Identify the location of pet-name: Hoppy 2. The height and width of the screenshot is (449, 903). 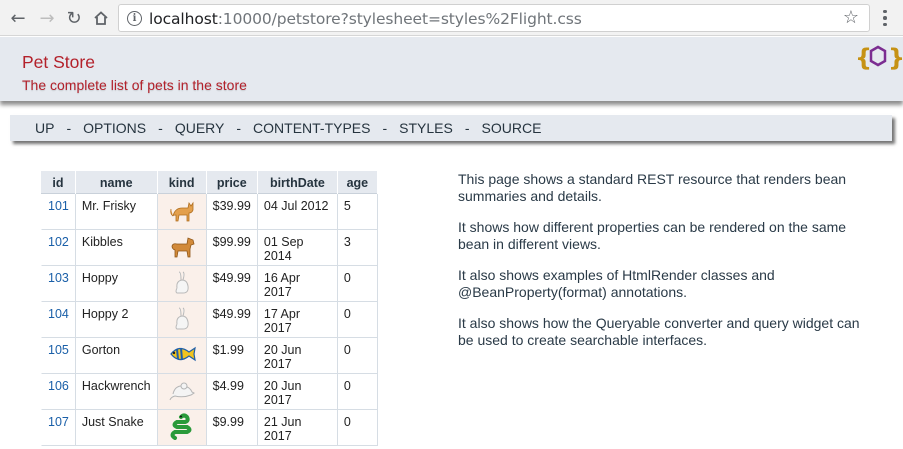
(116, 320).